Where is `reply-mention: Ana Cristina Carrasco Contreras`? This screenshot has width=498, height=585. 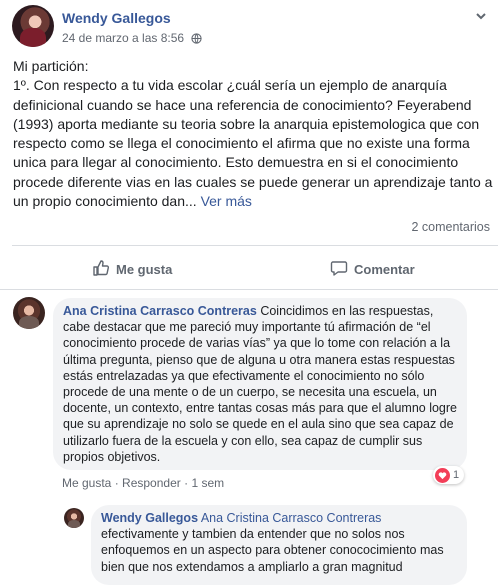
reply-mention: Ana Cristina Carrasco Contreras is located at coordinates (291, 518).